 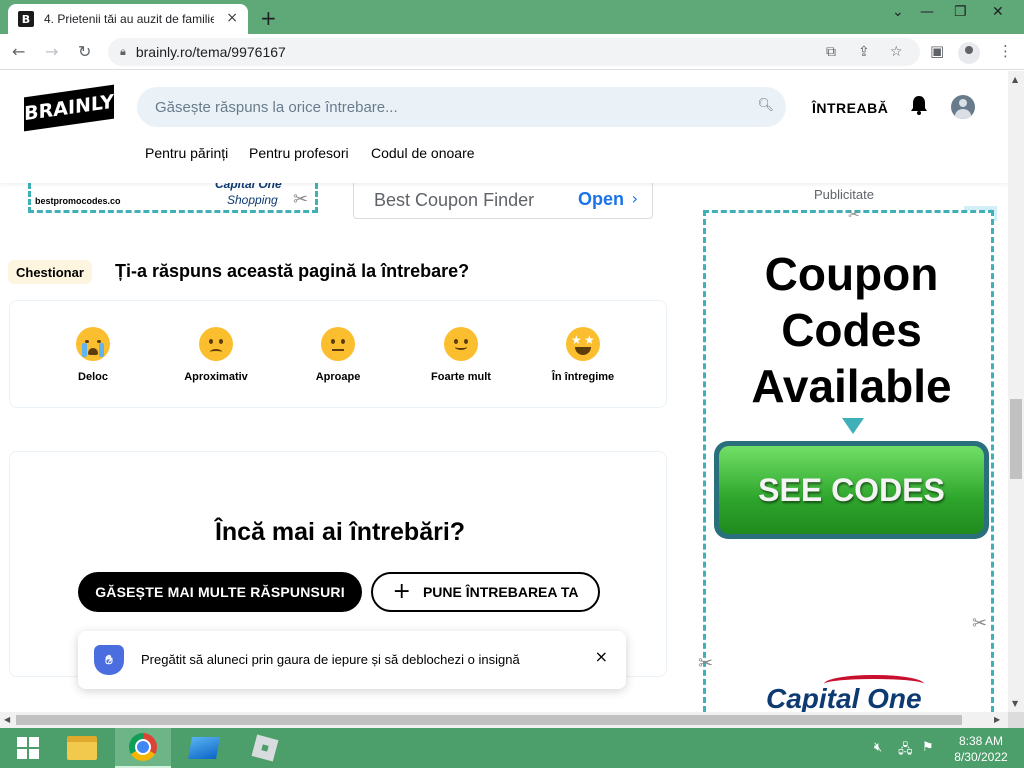 I want to click on rating-label: Deloc, so click(x=93, y=377).